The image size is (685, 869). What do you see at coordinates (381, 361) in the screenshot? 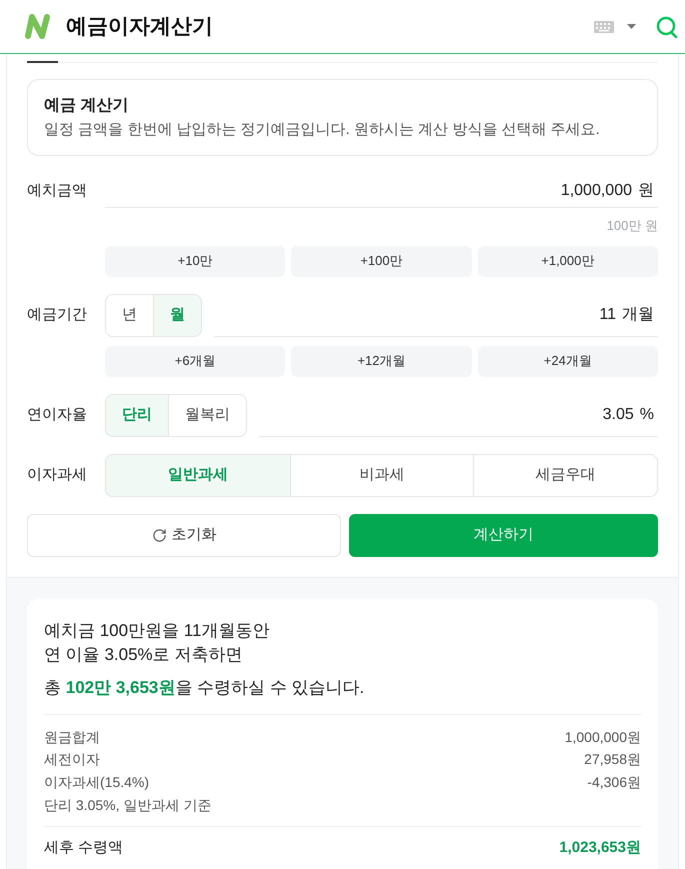
I see `quick-add-button: +12개월` at bounding box center [381, 361].